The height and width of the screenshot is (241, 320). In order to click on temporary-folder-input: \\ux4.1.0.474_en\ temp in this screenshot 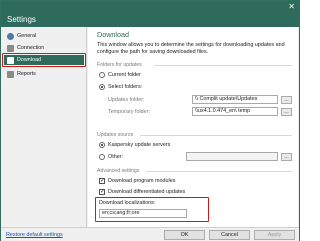, I will do `click(235, 111)`.